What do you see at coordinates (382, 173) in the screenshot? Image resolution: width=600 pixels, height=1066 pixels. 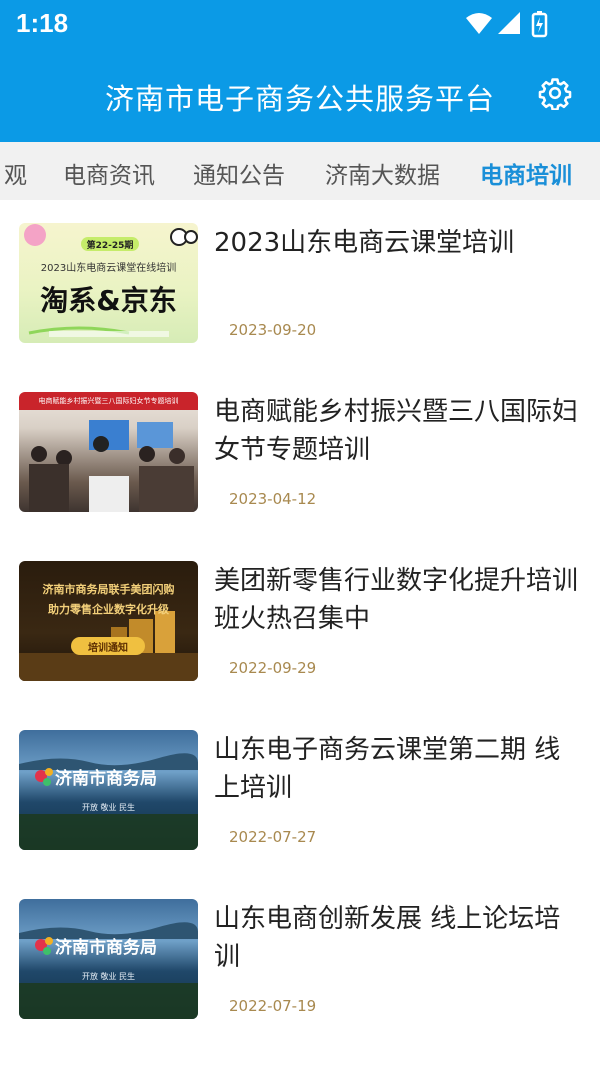 I see `tab-big-data: 济南大数据` at bounding box center [382, 173].